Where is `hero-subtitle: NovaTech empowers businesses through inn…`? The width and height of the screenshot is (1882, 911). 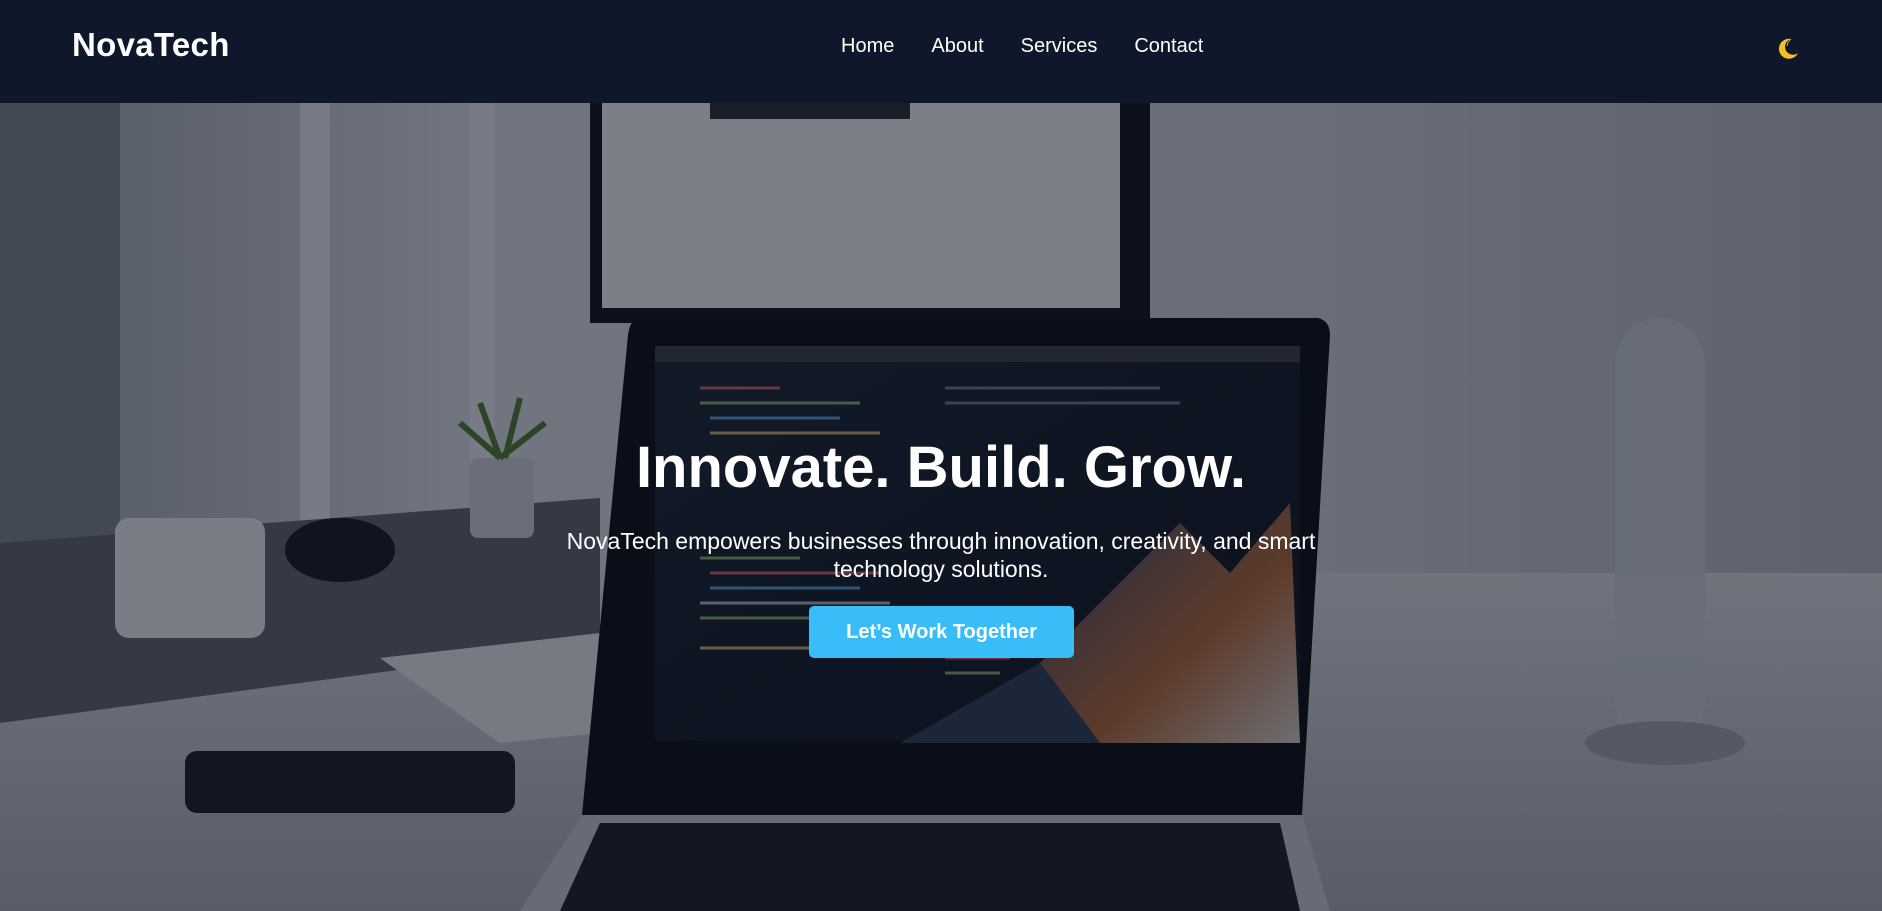 hero-subtitle: NovaTech empowers businesses through inn… is located at coordinates (941, 555).